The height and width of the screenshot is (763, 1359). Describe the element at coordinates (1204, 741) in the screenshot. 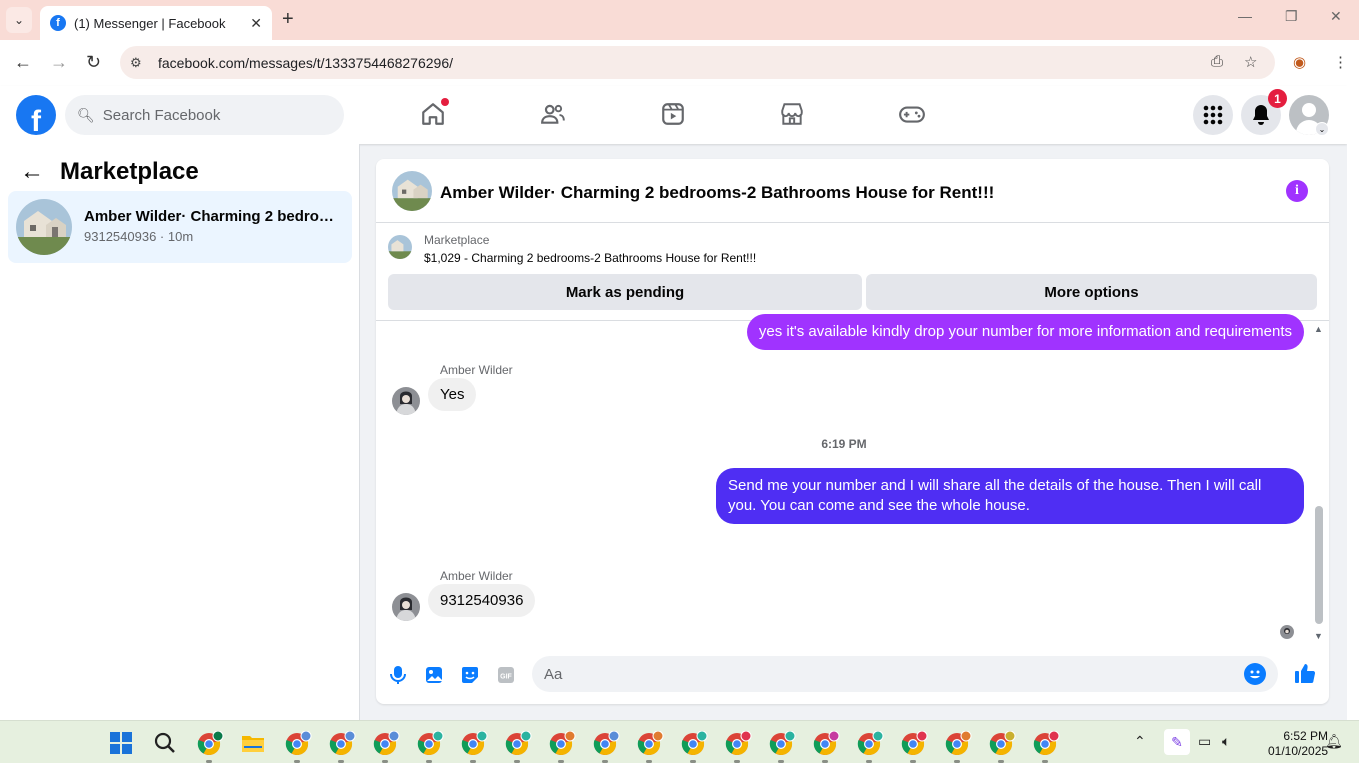

I see `network-icon: ▭` at that location.